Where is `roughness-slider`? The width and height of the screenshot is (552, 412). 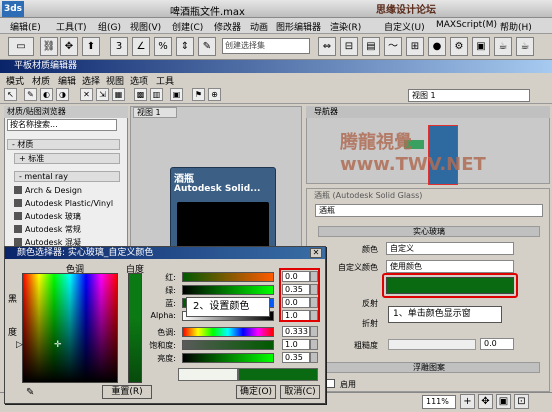 roughness-slider is located at coordinates (432, 344).